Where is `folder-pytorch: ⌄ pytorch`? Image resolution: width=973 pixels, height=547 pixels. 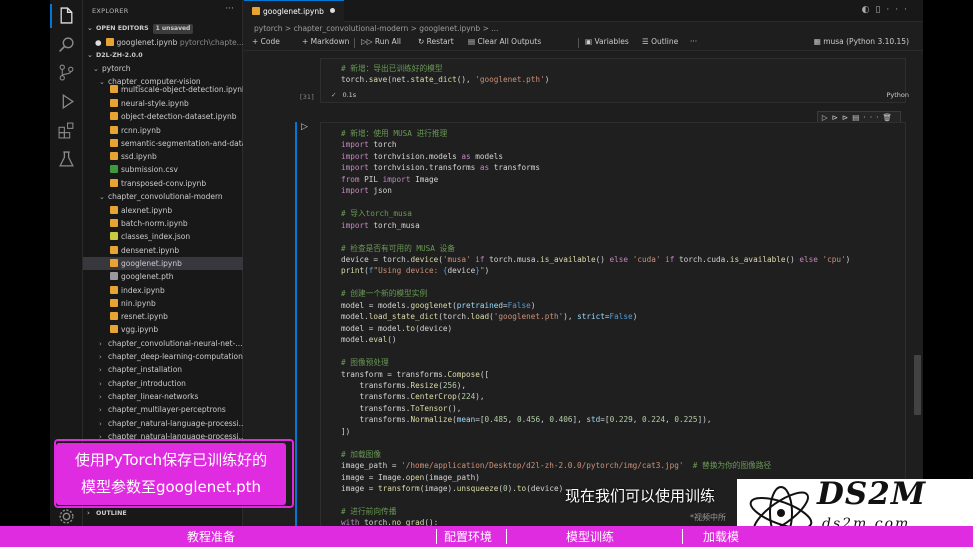 folder-pytorch: ⌄ pytorch is located at coordinates (163, 68).